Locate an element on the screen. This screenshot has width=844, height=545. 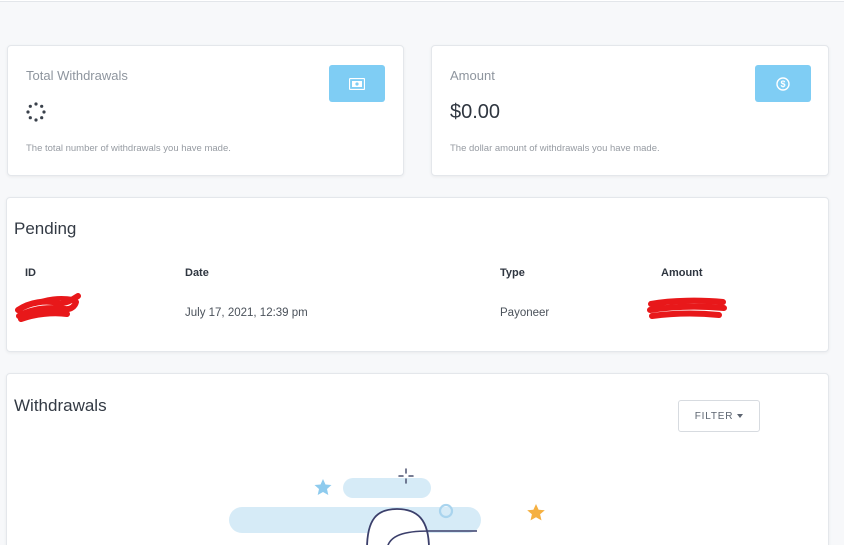
pending-date-cell: July 17, 2021, 12:39 pm is located at coordinates (246, 313).